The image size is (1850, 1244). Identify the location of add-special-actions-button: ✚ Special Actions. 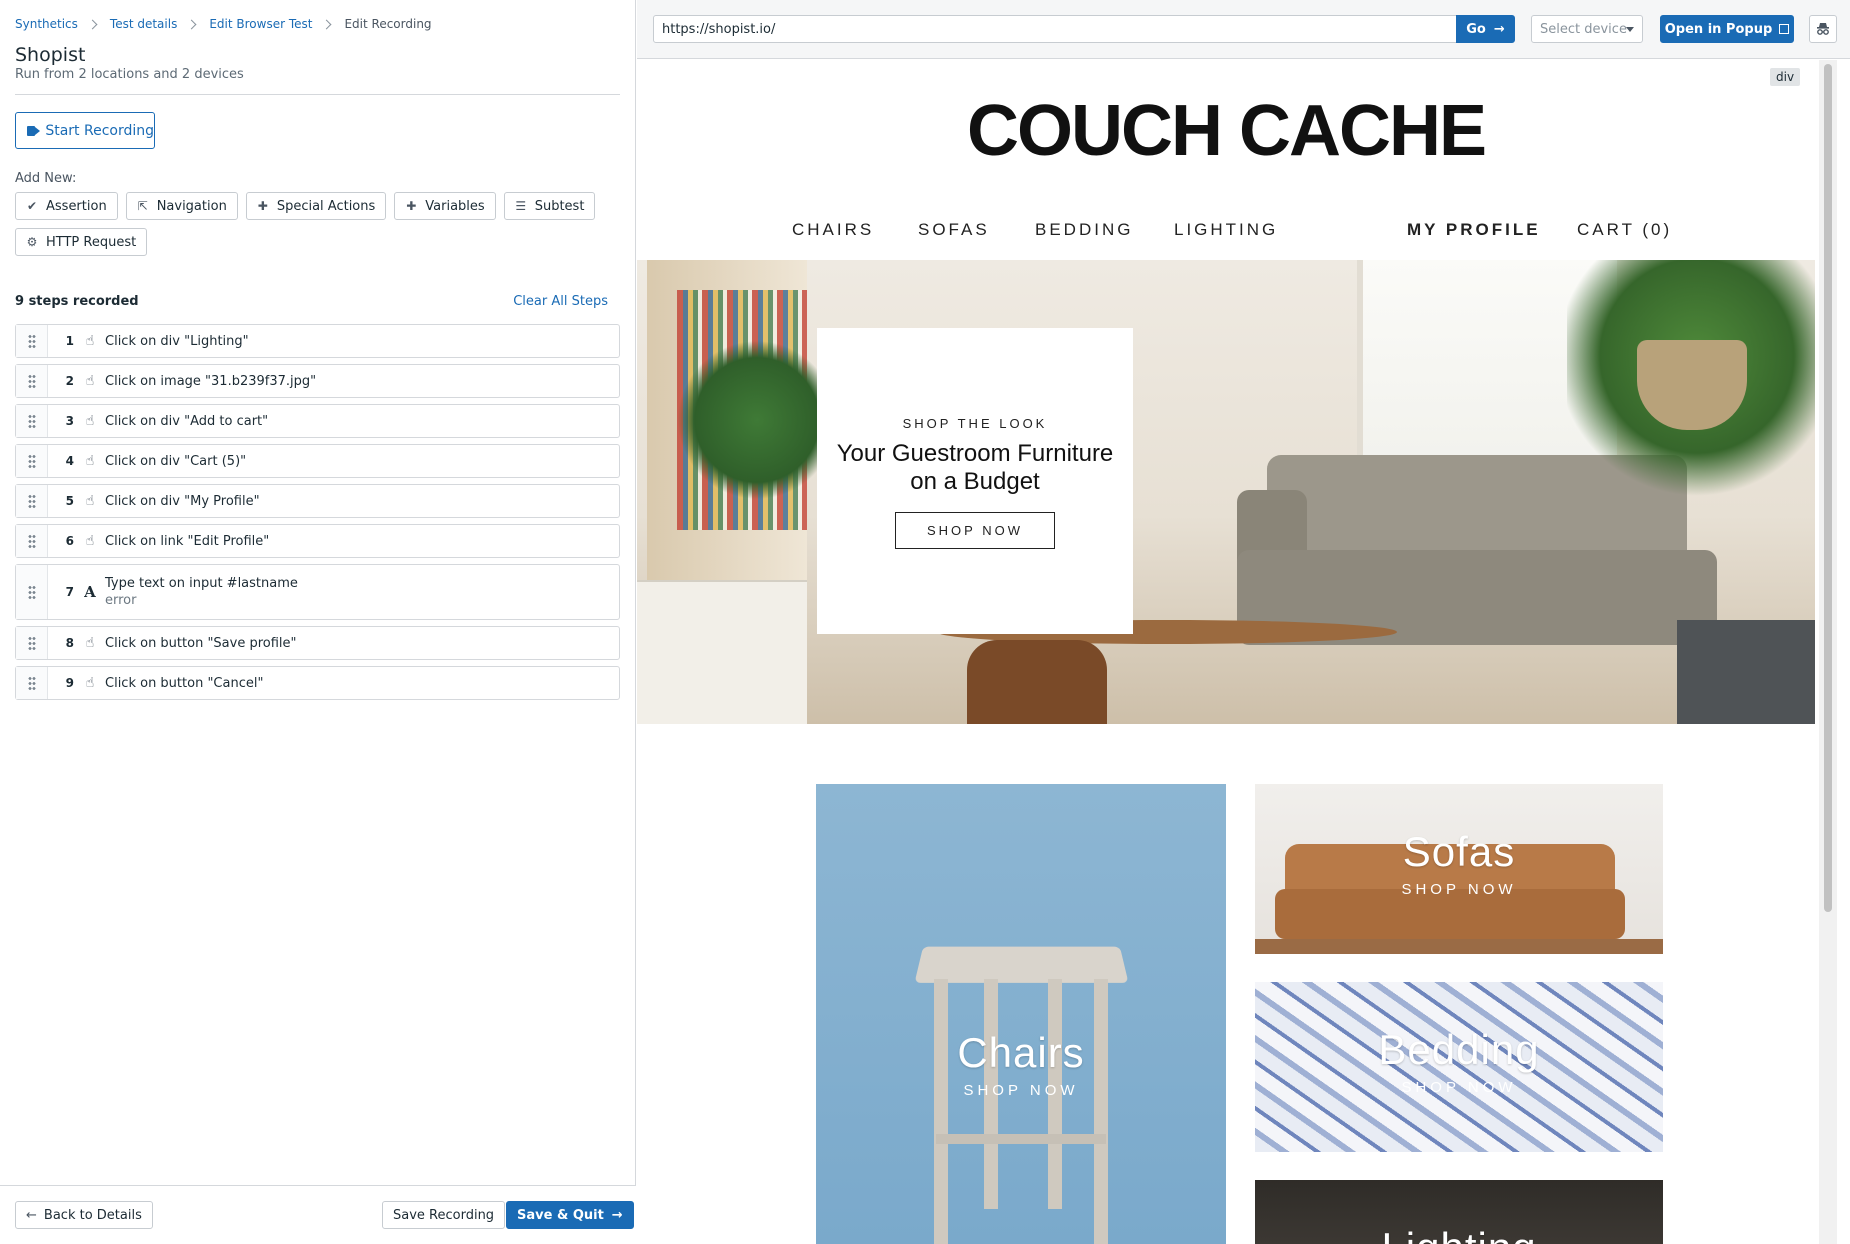
(316, 206).